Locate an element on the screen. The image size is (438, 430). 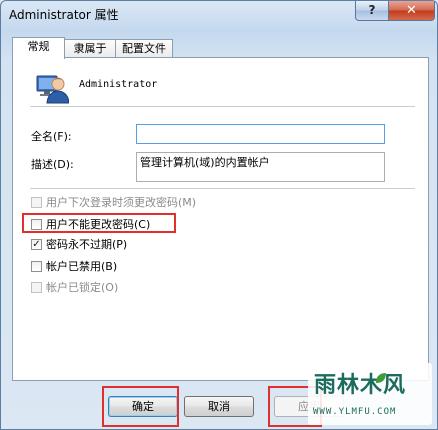
checkbox-label: 密码永不过期(P) is located at coordinates (87, 244).